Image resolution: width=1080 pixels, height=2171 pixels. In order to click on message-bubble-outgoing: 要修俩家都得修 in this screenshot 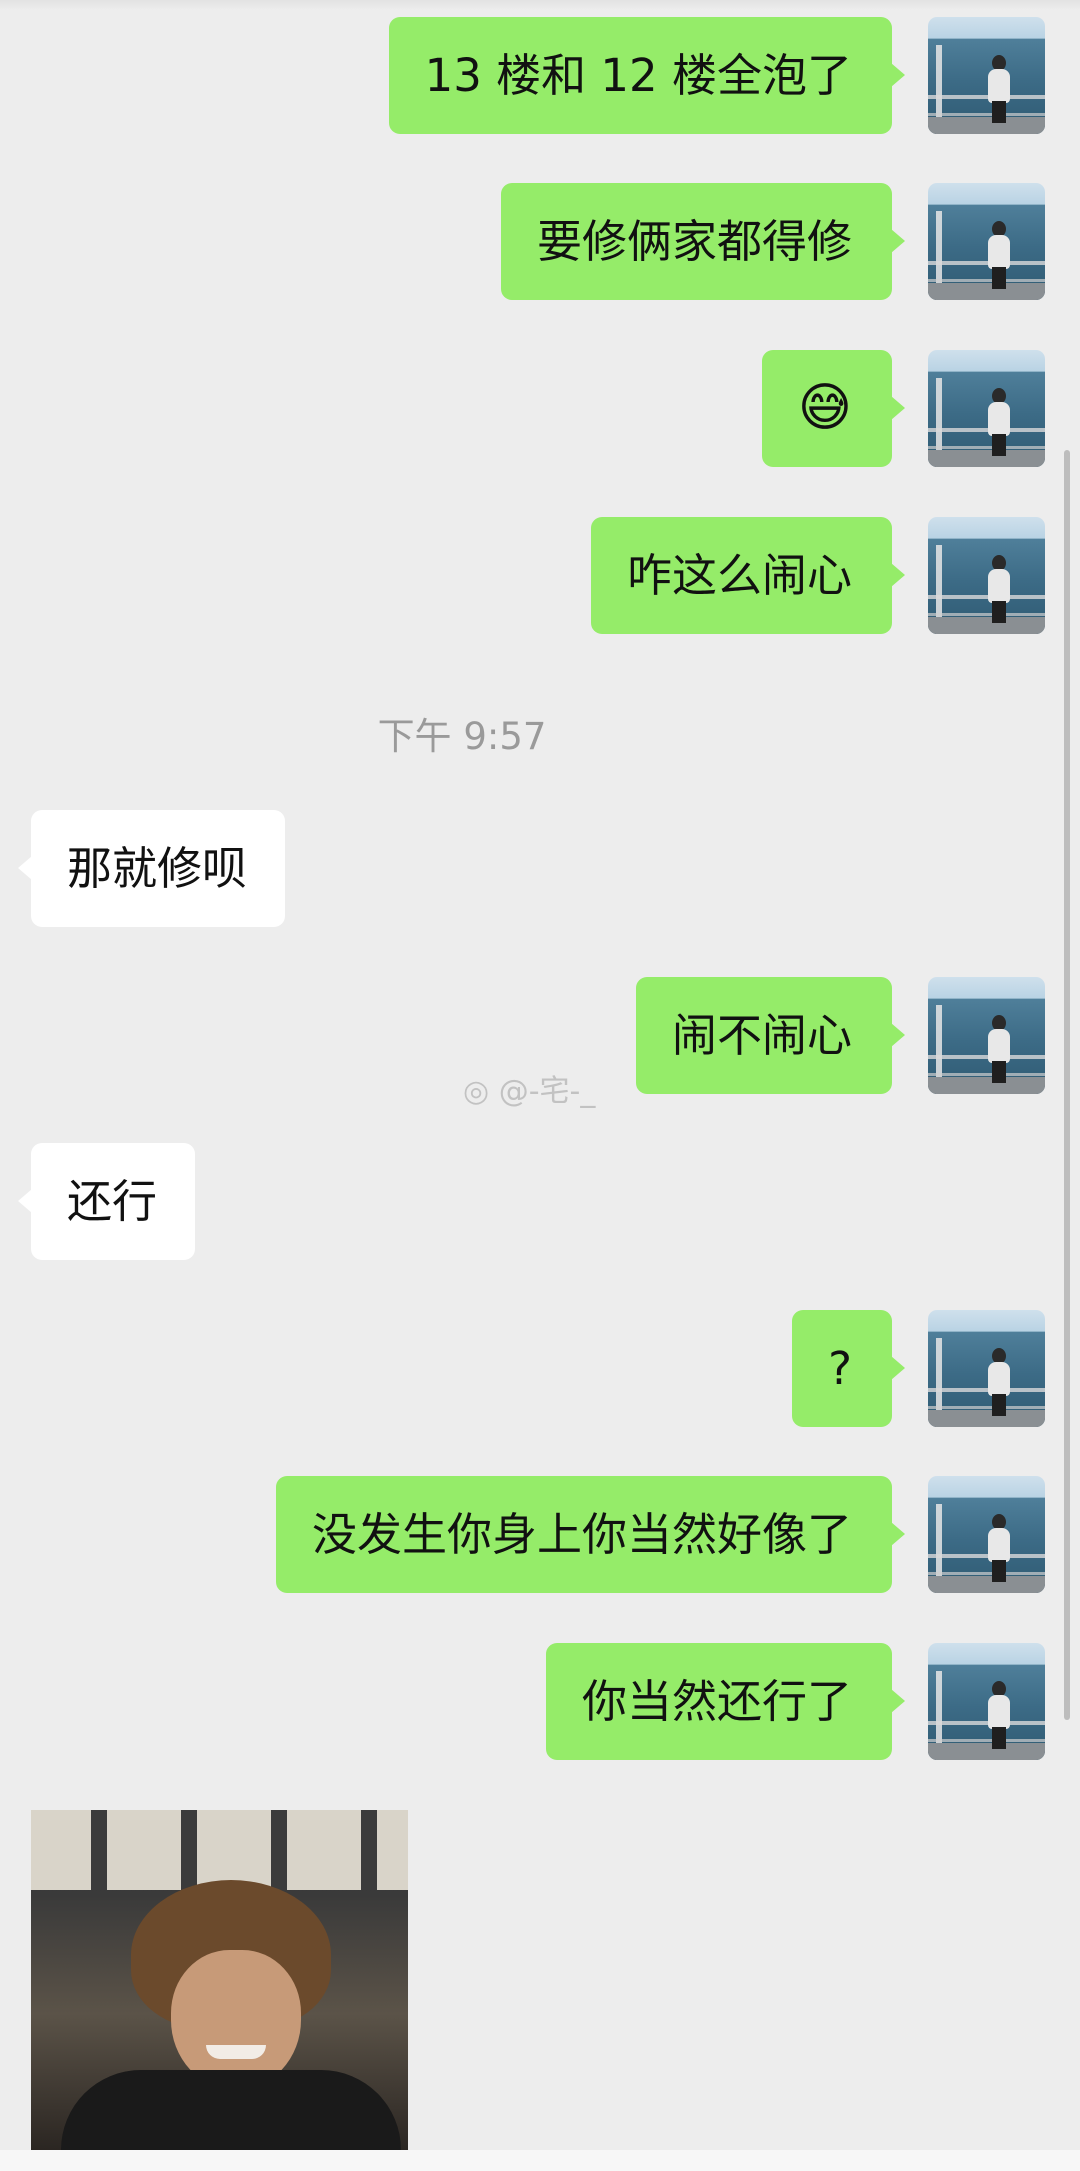, I will do `click(703, 241)`.